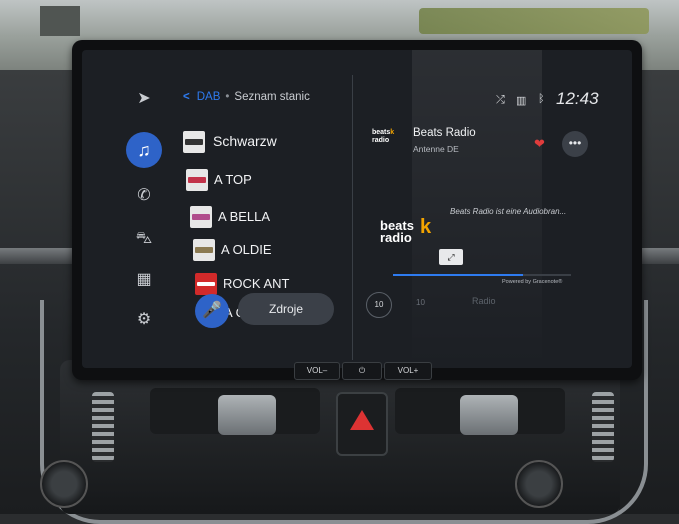 The height and width of the screenshot is (524, 679). I want to click on breadcrumb-source: DAB, so click(209, 97).